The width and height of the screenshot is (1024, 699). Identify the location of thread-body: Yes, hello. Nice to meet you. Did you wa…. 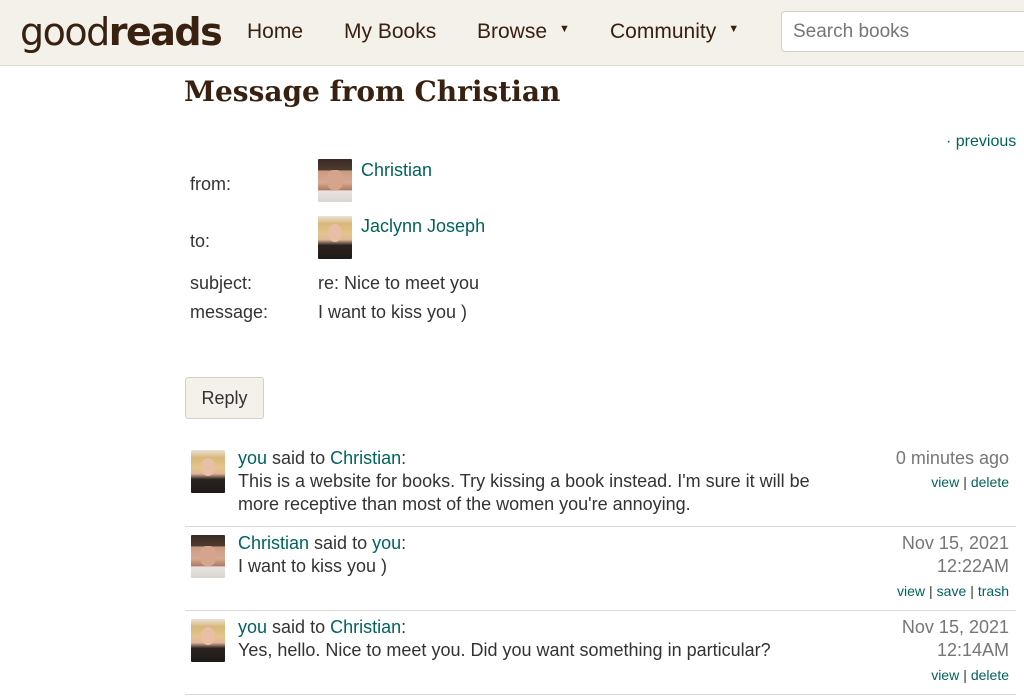
(504, 650).